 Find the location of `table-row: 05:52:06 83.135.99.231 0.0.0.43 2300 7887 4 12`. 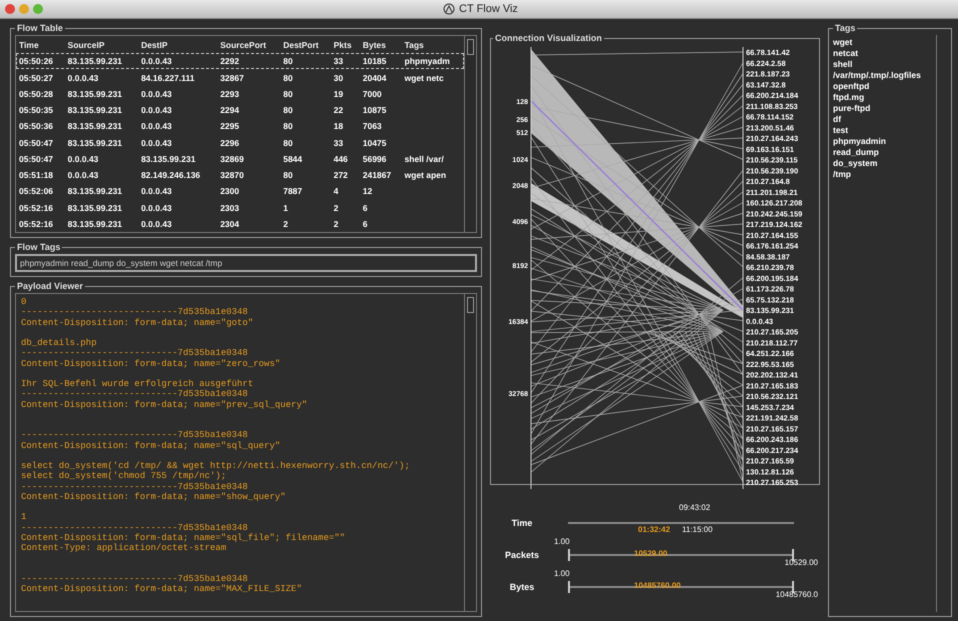

table-row: 05:52:06 83.135.99.231 0.0.0.43 2300 7887 4 12 is located at coordinates (240, 191).